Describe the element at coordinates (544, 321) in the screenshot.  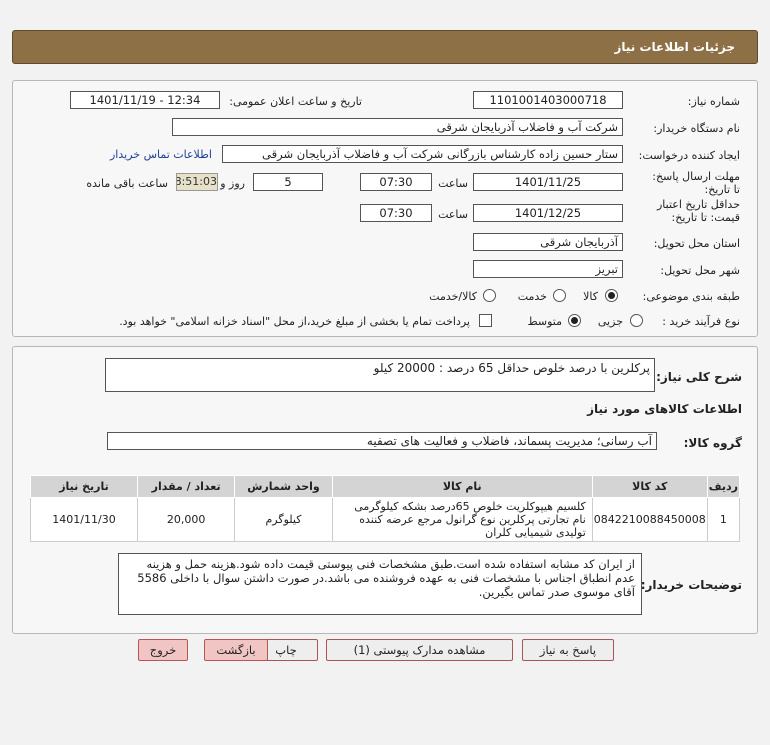
I see `process-option-medium: متوسط` at that location.